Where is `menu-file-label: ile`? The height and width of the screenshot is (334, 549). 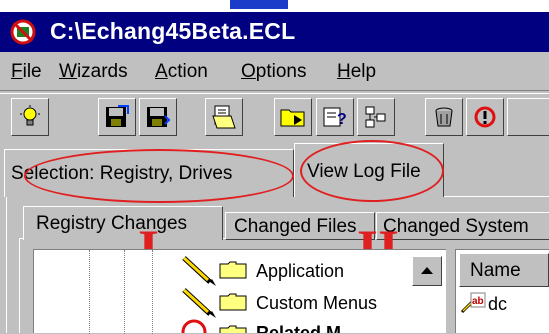 menu-file-label: ile is located at coordinates (32, 71).